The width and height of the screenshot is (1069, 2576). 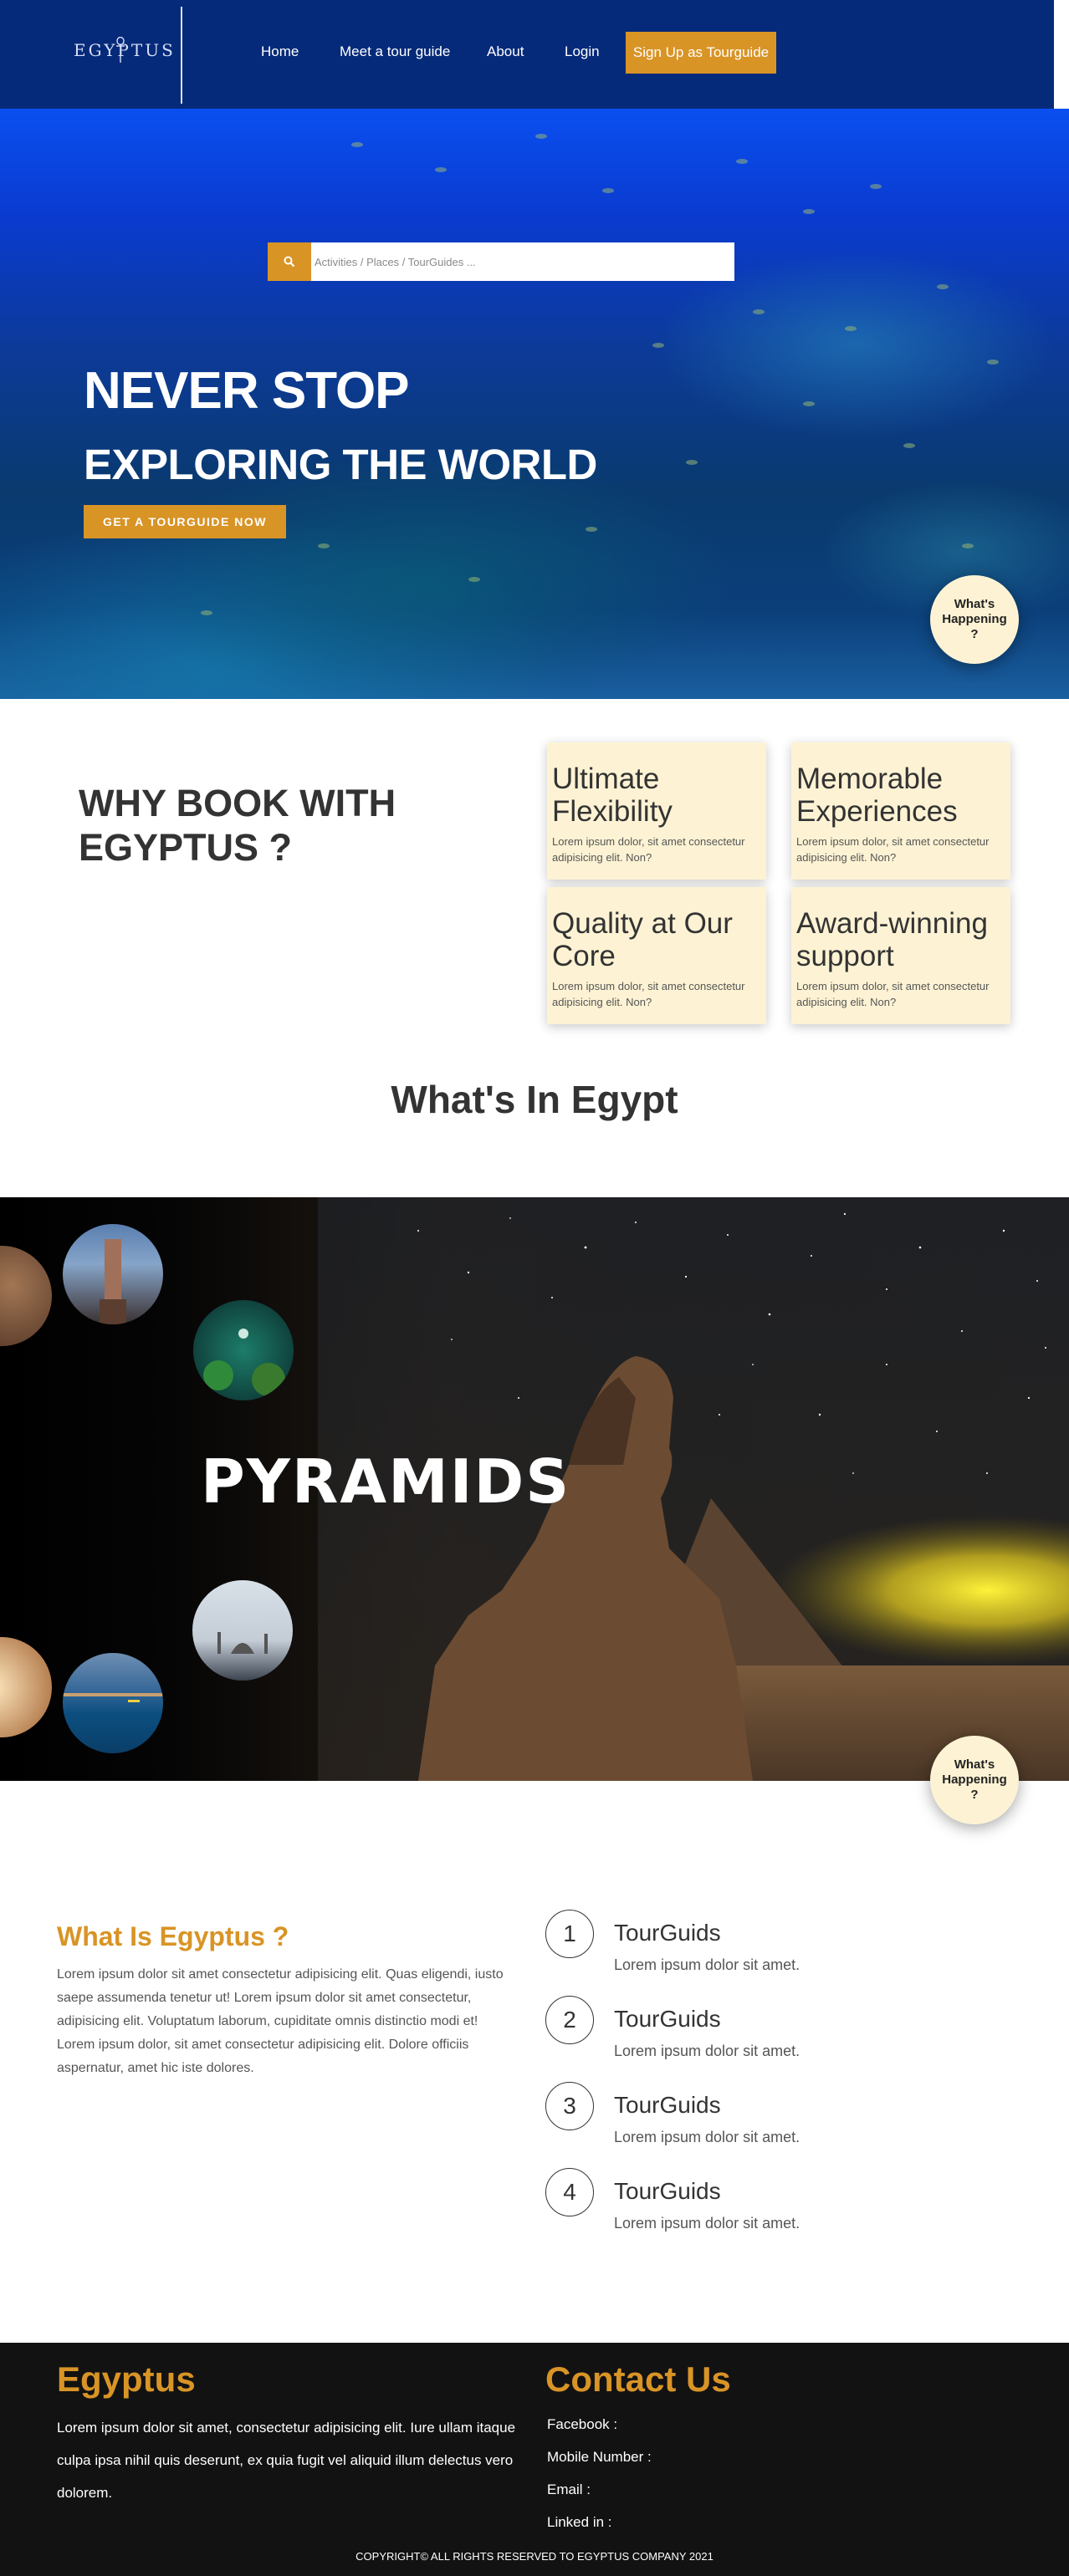 What do you see at coordinates (569, 2020) in the screenshot?
I see `step-number: 2` at bounding box center [569, 2020].